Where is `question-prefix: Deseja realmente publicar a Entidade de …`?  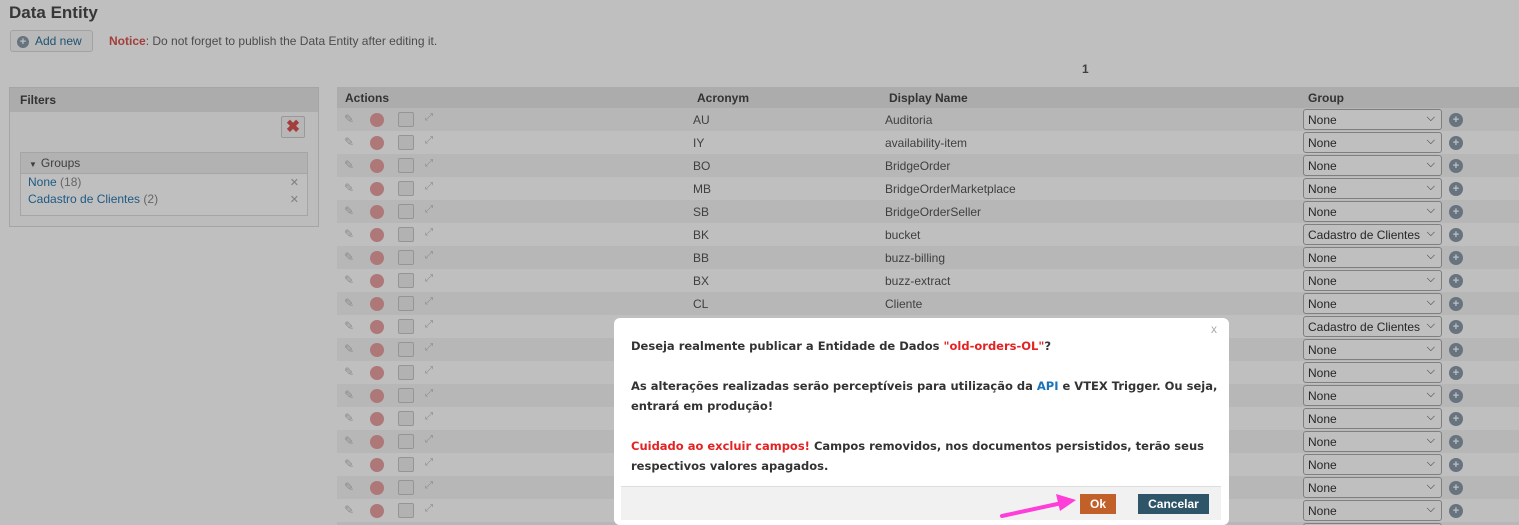 question-prefix: Deseja realmente publicar a Entidade de … is located at coordinates (787, 346).